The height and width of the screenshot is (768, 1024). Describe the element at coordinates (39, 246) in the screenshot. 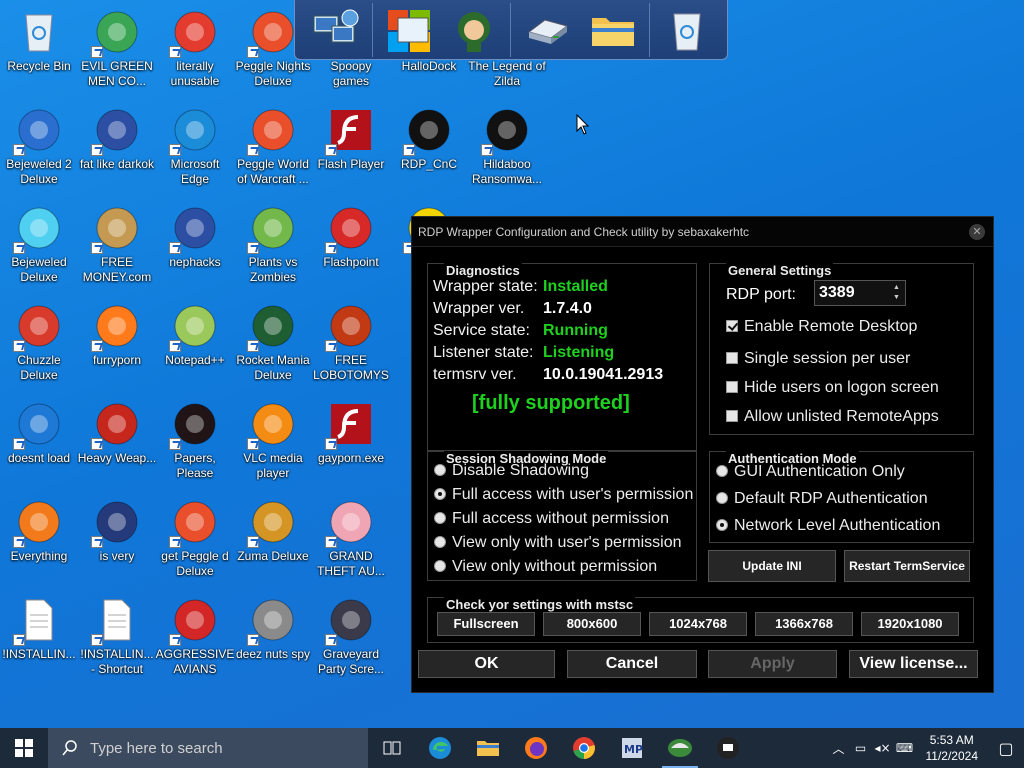

I see `desktop-icon: Bejeweled Deluxe` at that location.